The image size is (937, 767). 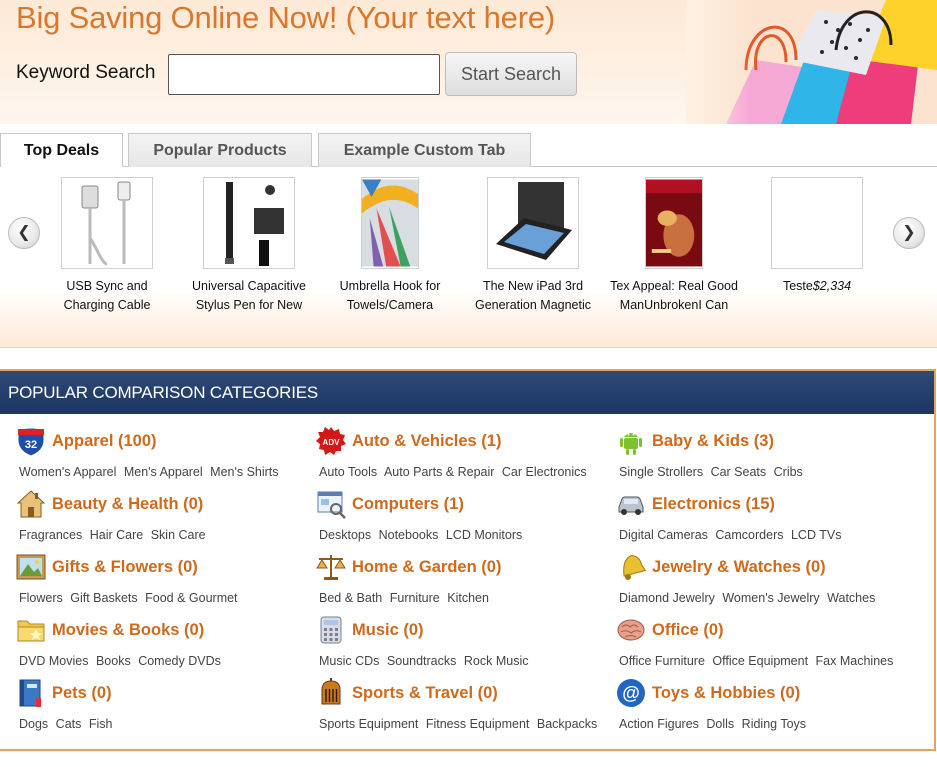 I want to click on subcategory-link: Digital Cameras, so click(x=663, y=535).